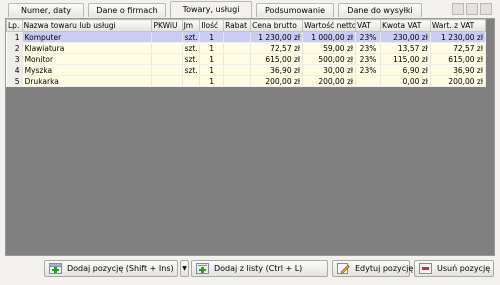 The image size is (500, 285). I want to click on cell-name: Myszka, so click(87, 70).